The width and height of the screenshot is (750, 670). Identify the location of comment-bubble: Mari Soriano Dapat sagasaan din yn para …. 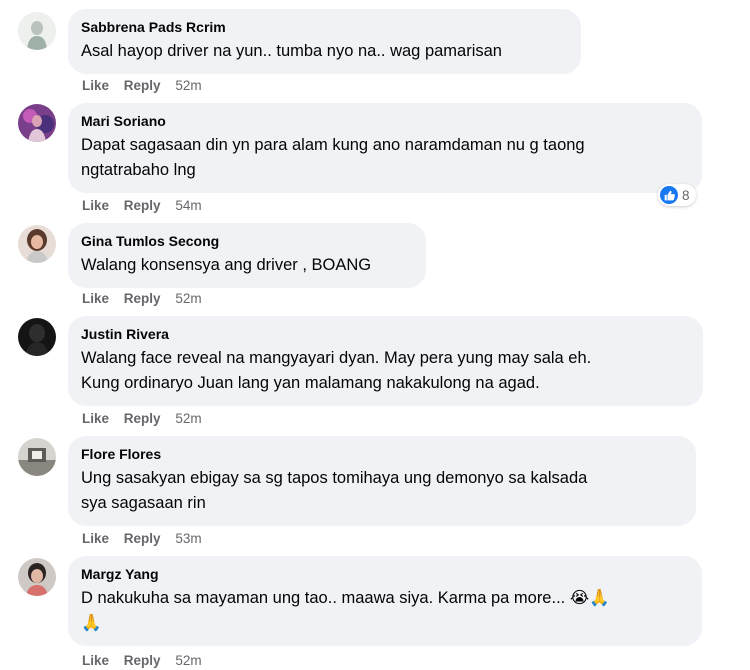
(385, 148).